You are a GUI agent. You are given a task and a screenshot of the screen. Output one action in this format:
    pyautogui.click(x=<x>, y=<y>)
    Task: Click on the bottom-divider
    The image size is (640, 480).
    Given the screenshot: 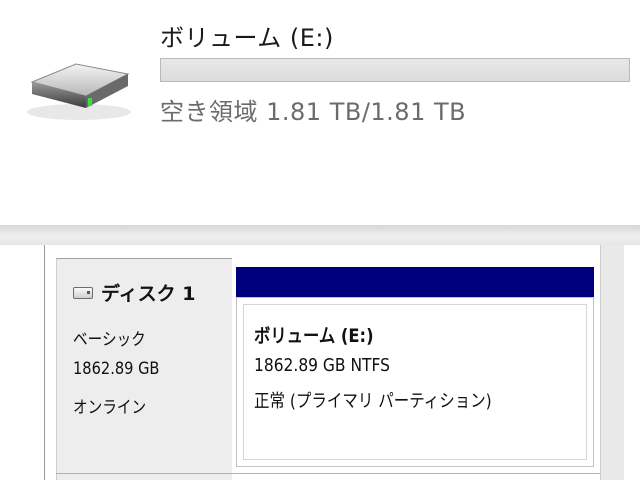 What is the action you would take?
    pyautogui.click(x=328, y=473)
    